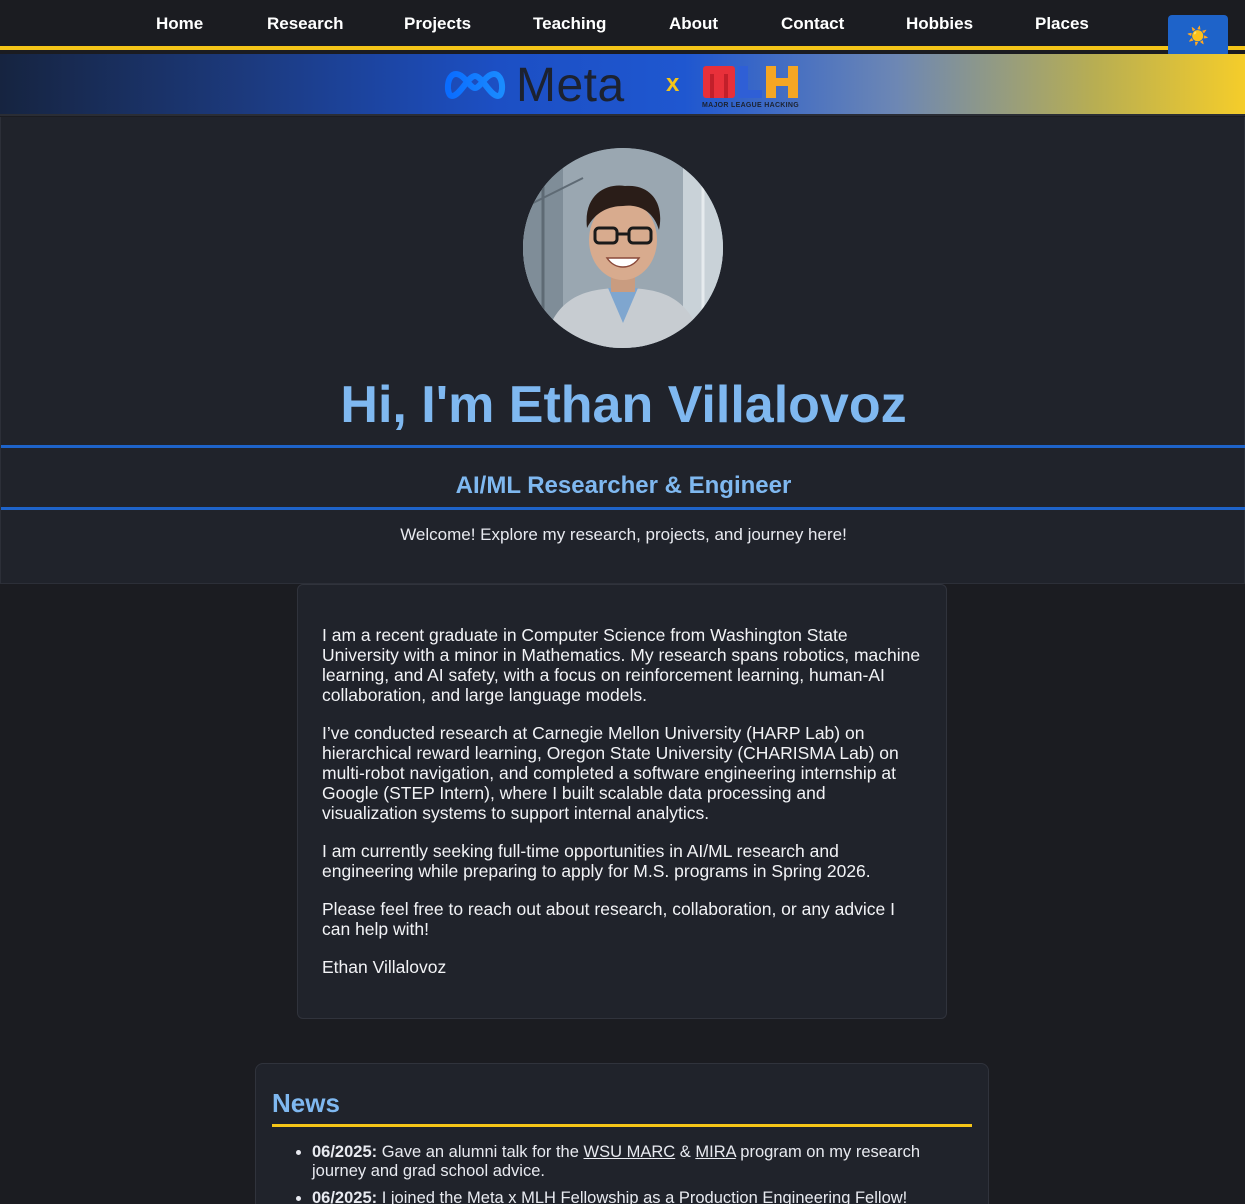 Image resolution: width=1245 pixels, height=1204 pixels. Describe the element at coordinates (306, 1103) in the screenshot. I see `news-title: News` at that location.